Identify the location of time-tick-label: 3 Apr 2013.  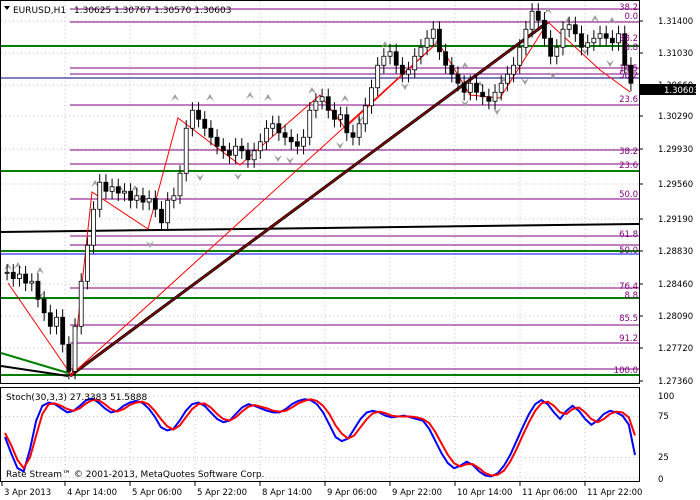
(27, 493).